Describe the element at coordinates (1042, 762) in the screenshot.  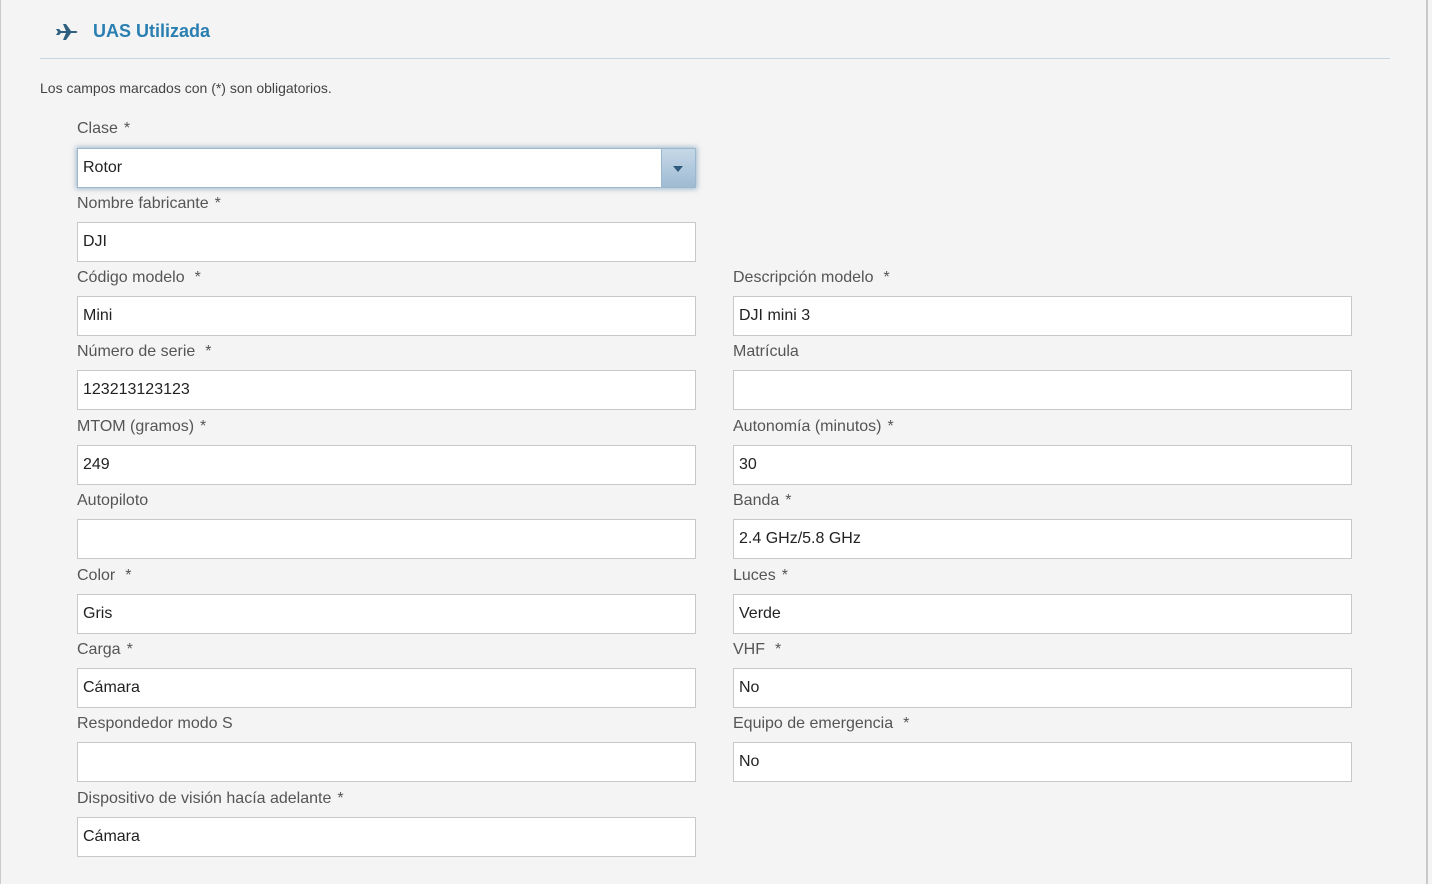
I see `equipo-emergencia-input` at that location.